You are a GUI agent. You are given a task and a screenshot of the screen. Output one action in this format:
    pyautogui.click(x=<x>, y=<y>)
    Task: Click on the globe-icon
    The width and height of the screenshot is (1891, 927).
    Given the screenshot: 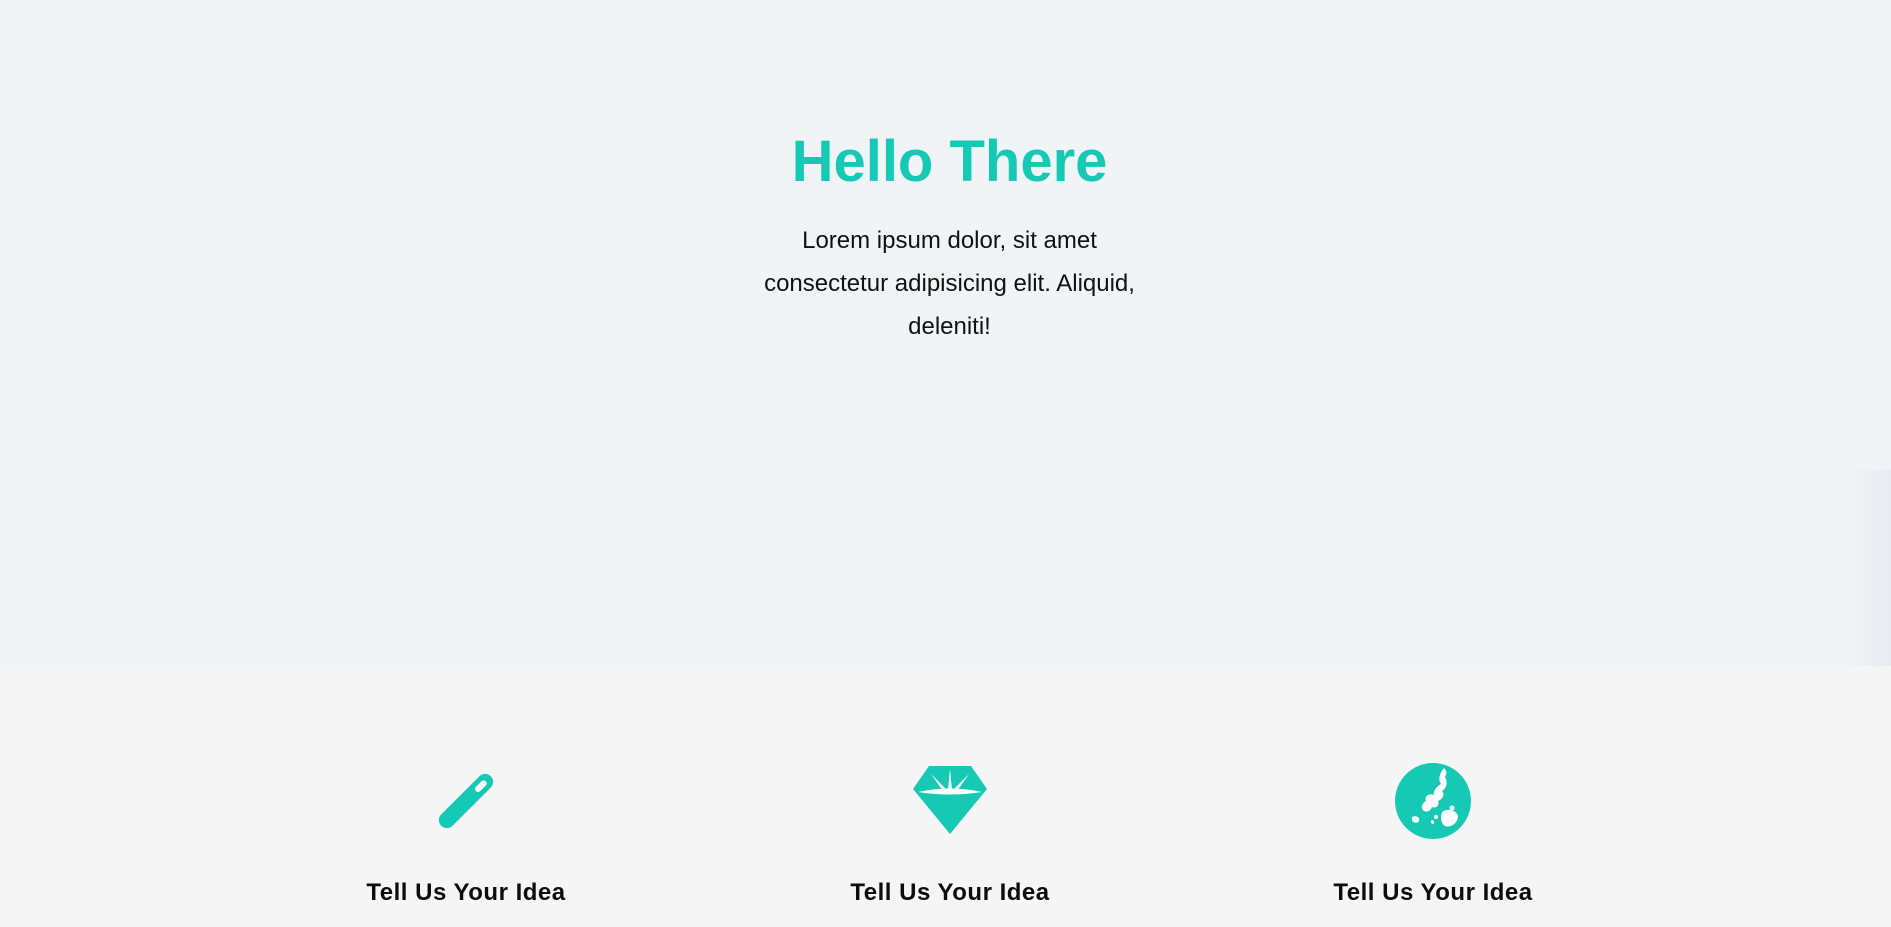 What is the action you would take?
    pyautogui.click(x=1433, y=801)
    